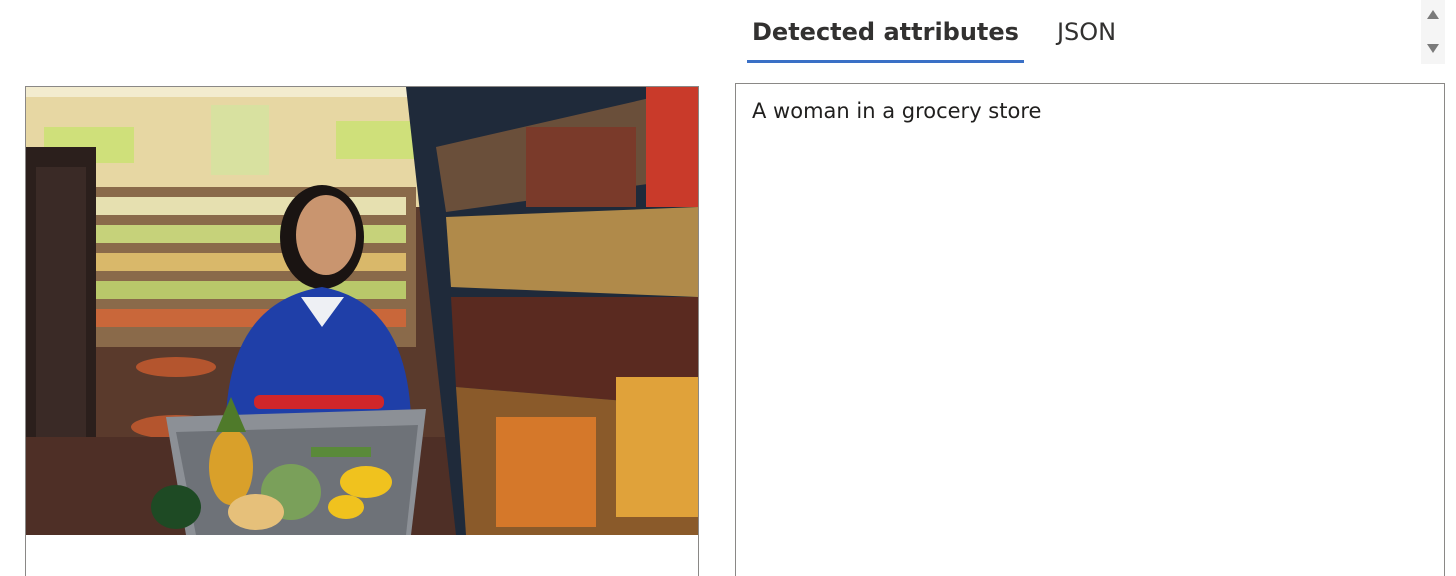 This screenshot has width=1456, height=576. What do you see at coordinates (1086, 37) in the screenshot?
I see `tab-json: JSON` at bounding box center [1086, 37].